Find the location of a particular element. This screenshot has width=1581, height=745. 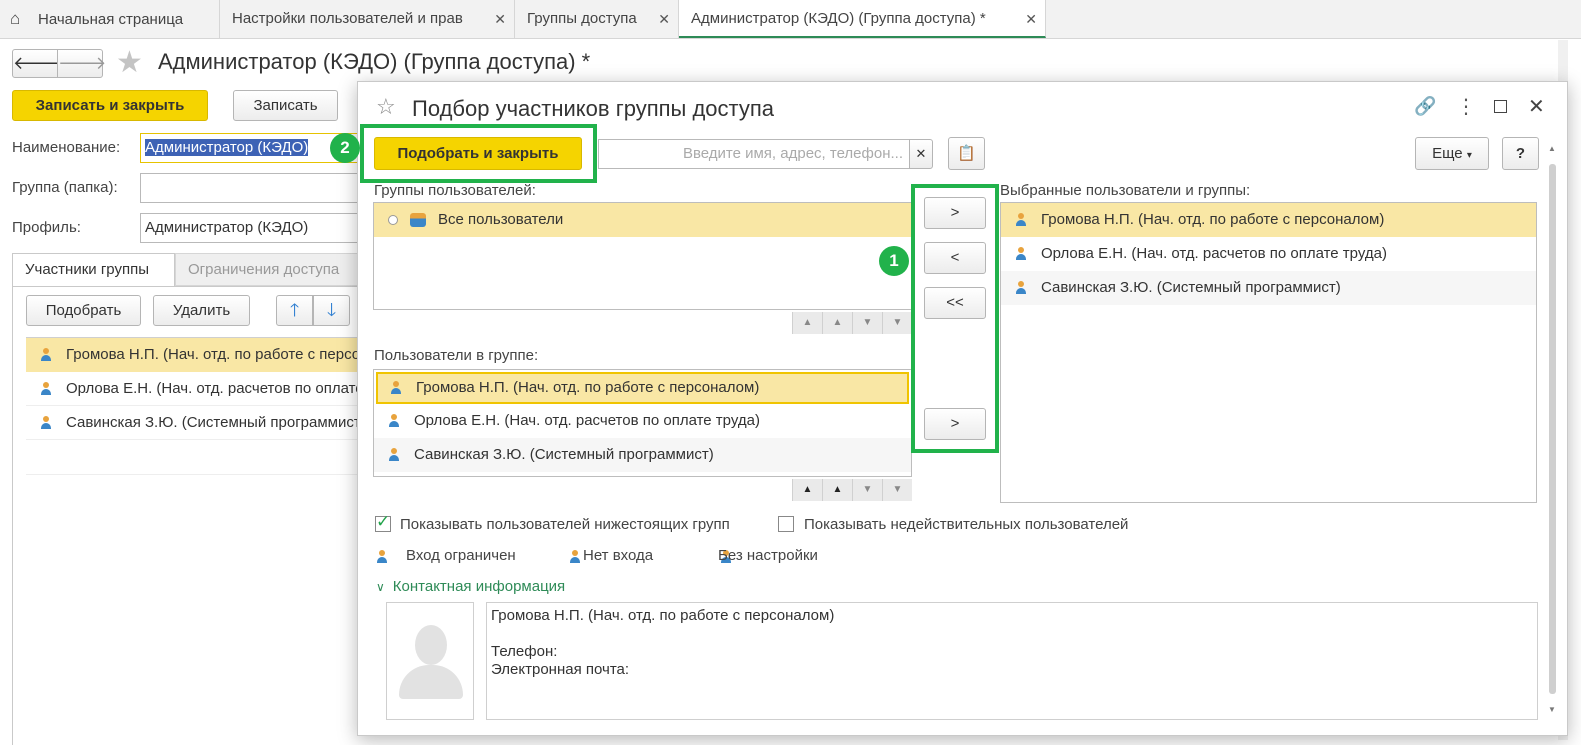

profile-field: Администратор (КЭДО) is located at coordinates (255, 228).